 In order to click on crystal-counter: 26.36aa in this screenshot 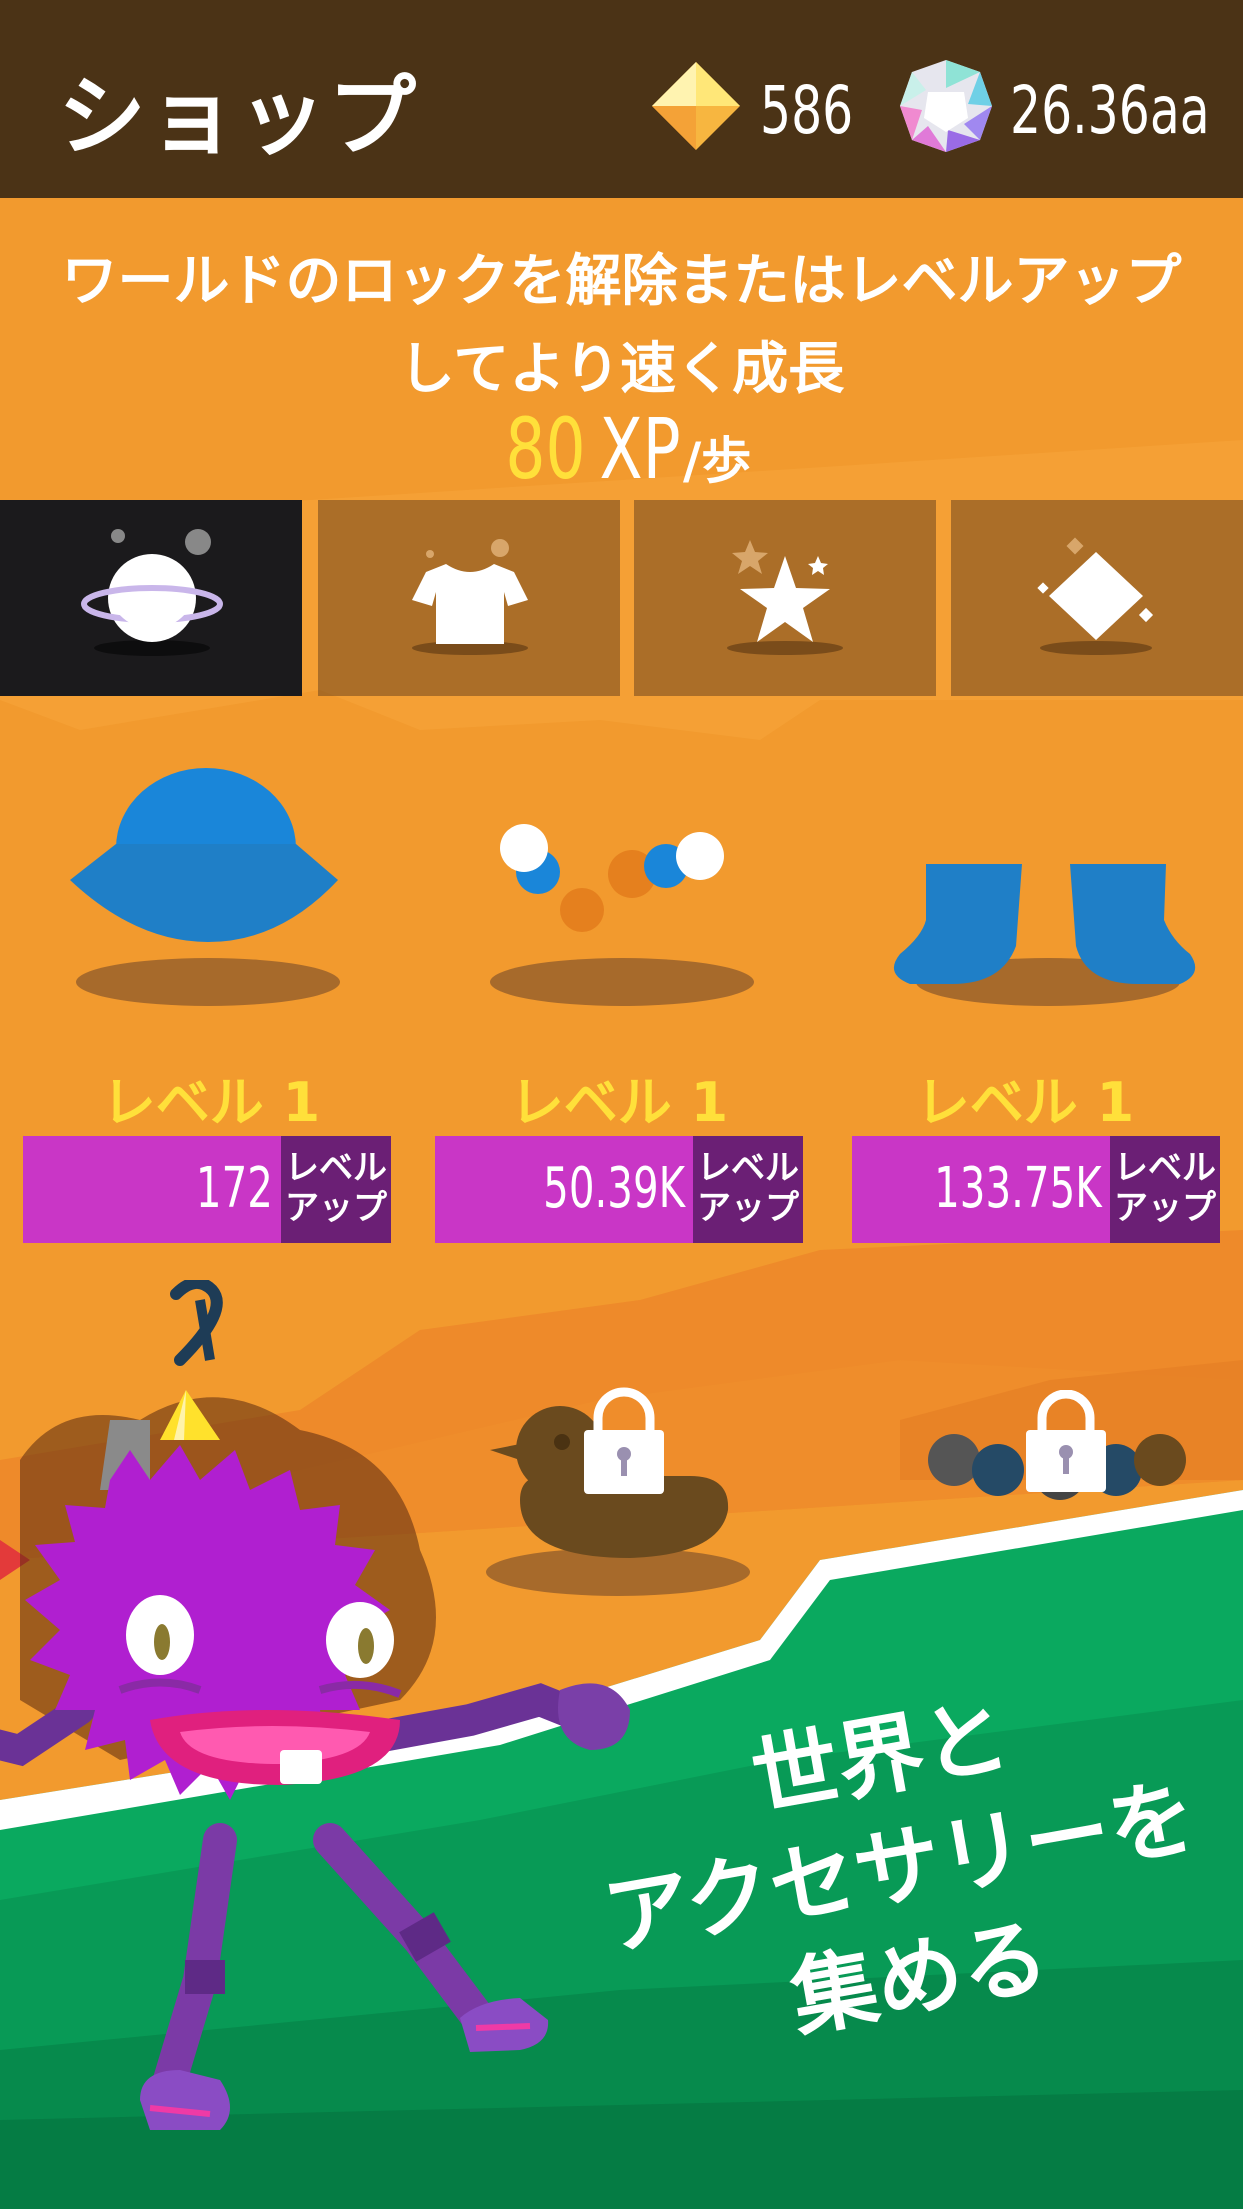, I will do `click(1063, 108)`.